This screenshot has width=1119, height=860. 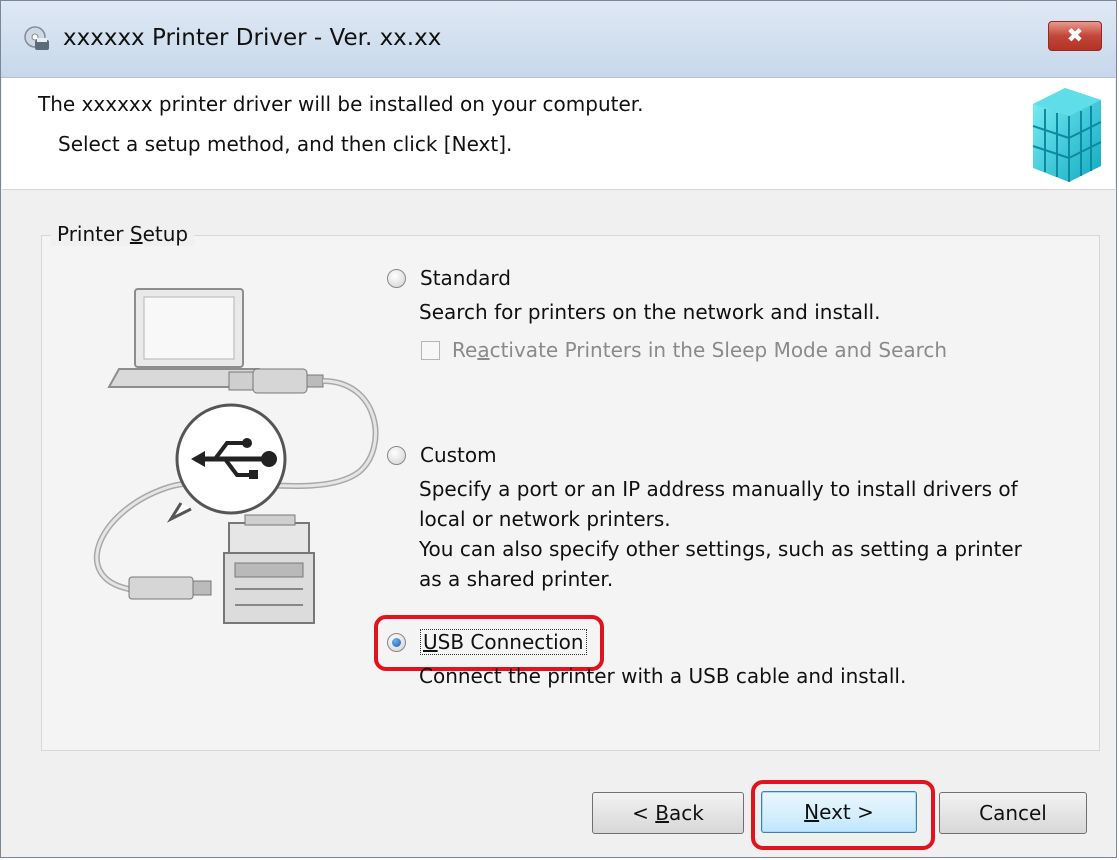 I want to click on printer-setup-title-suffix: etup, so click(x=165, y=234).